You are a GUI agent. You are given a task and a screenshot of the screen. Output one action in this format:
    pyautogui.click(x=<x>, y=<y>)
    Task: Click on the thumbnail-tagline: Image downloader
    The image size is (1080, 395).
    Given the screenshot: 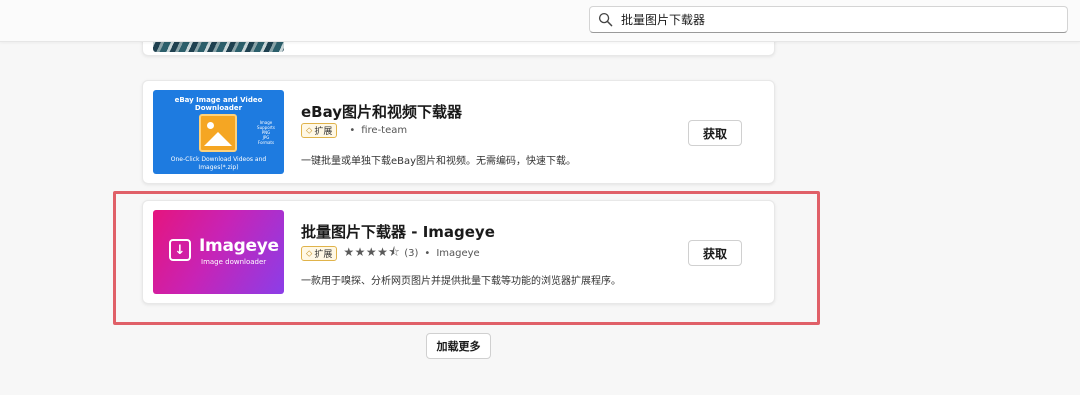 What is the action you would take?
    pyautogui.click(x=234, y=262)
    